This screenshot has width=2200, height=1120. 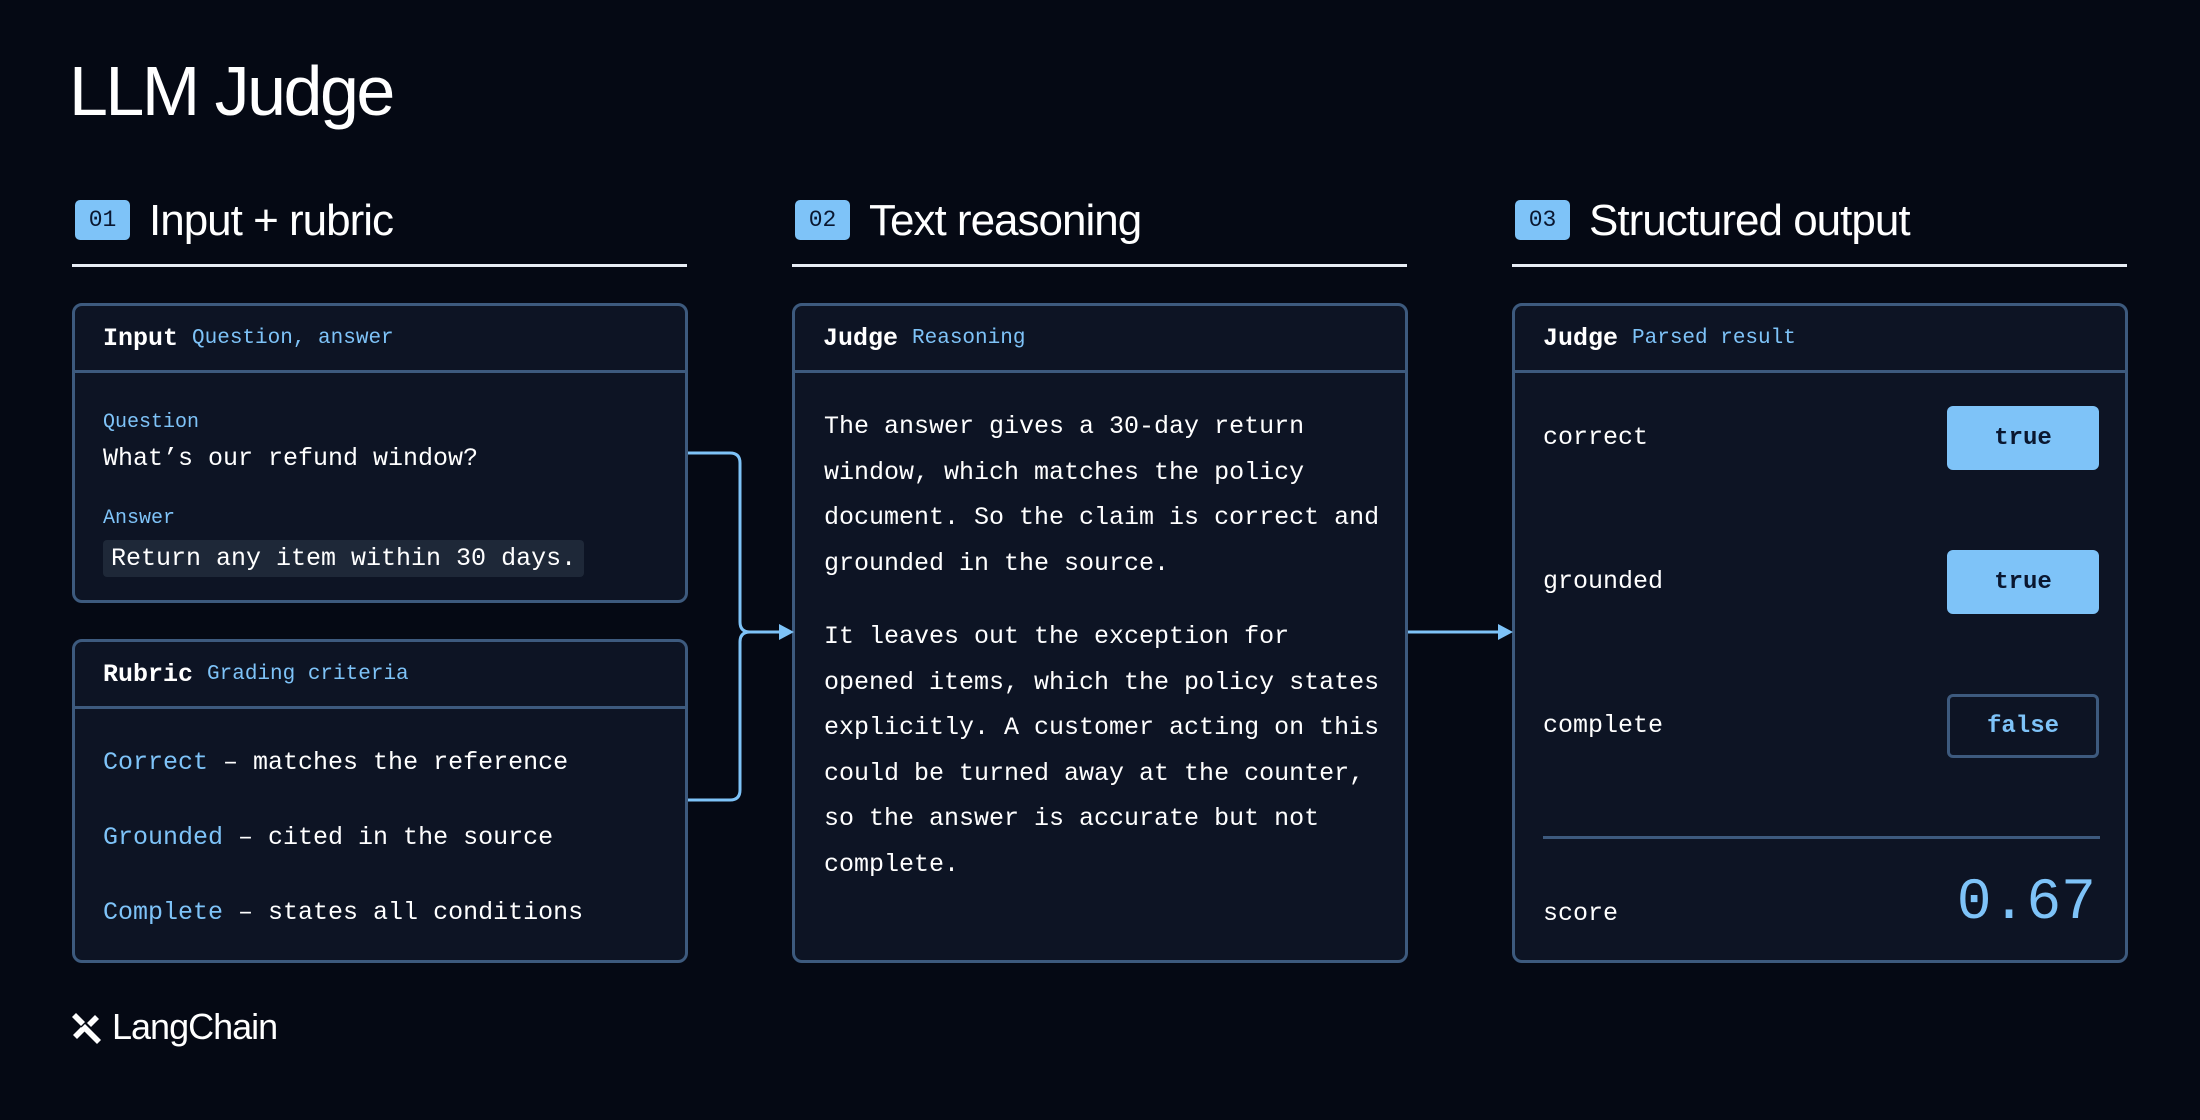 What do you see at coordinates (86, 1028) in the screenshot?
I see `langchain-logo-icon` at bounding box center [86, 1028].